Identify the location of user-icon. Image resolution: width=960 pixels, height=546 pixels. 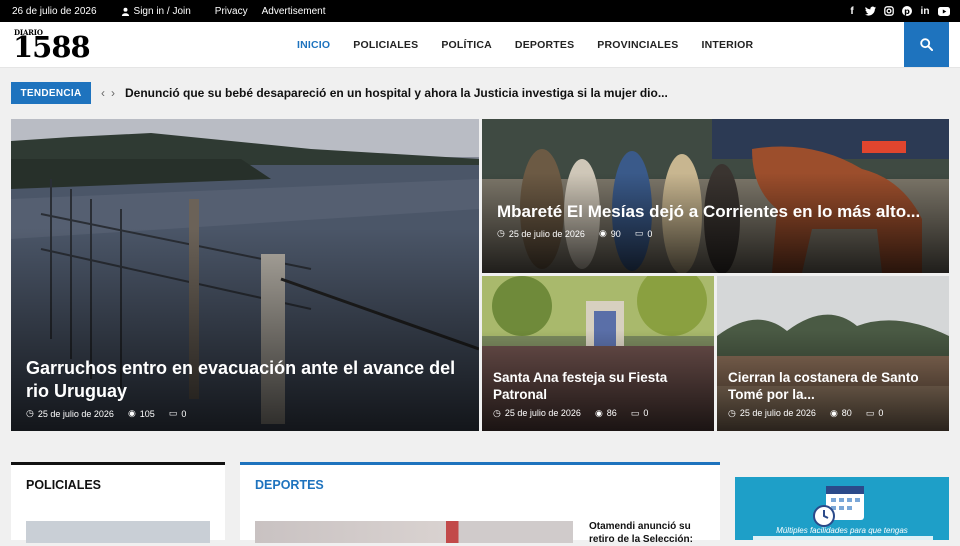
(125, 11).